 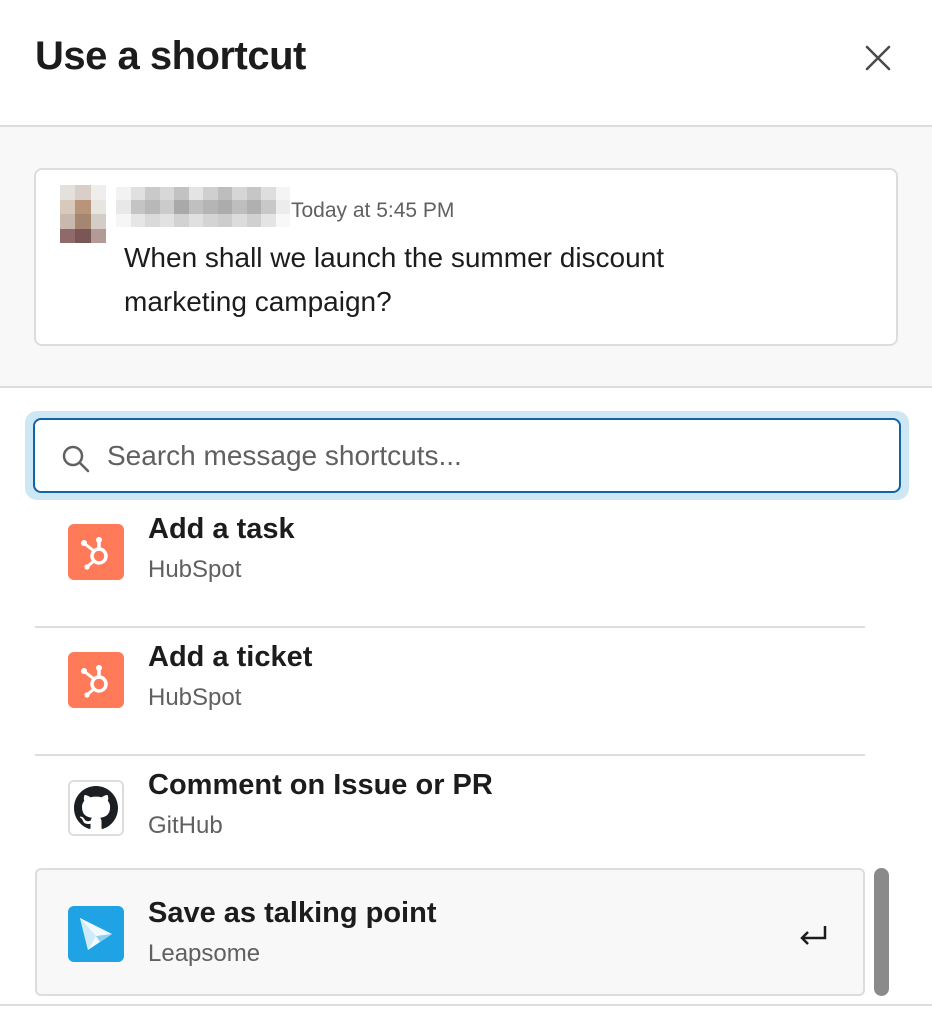 What do you see at coordinates (813, 935) in the screenshot?
I see `enter-key-icon` at bounding box center [813, 935].